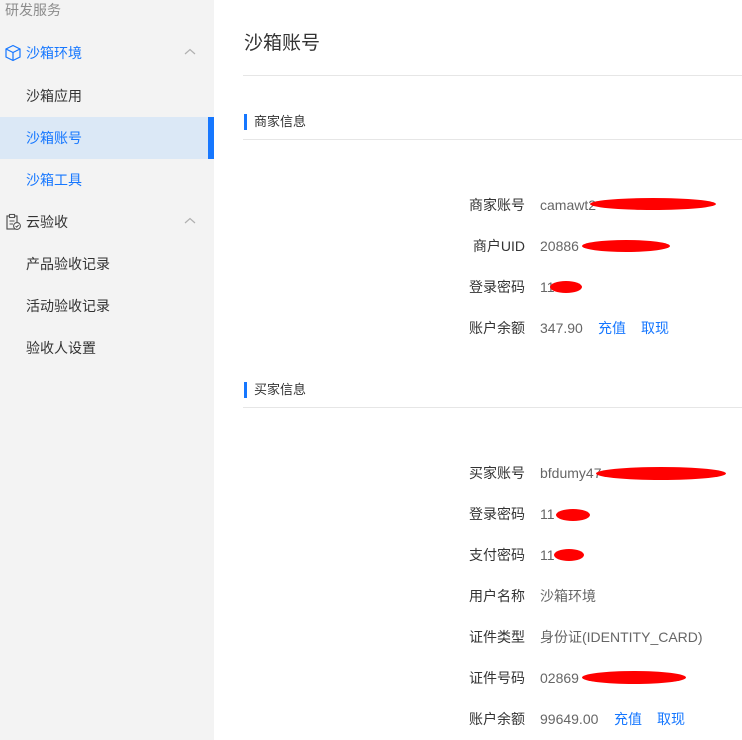 The height and width of the screenshot is (740, 742). What do you see at coordinates (559, 678) in the screenshot?
I see `field-value: 02869` at bounding box center [559, 678].